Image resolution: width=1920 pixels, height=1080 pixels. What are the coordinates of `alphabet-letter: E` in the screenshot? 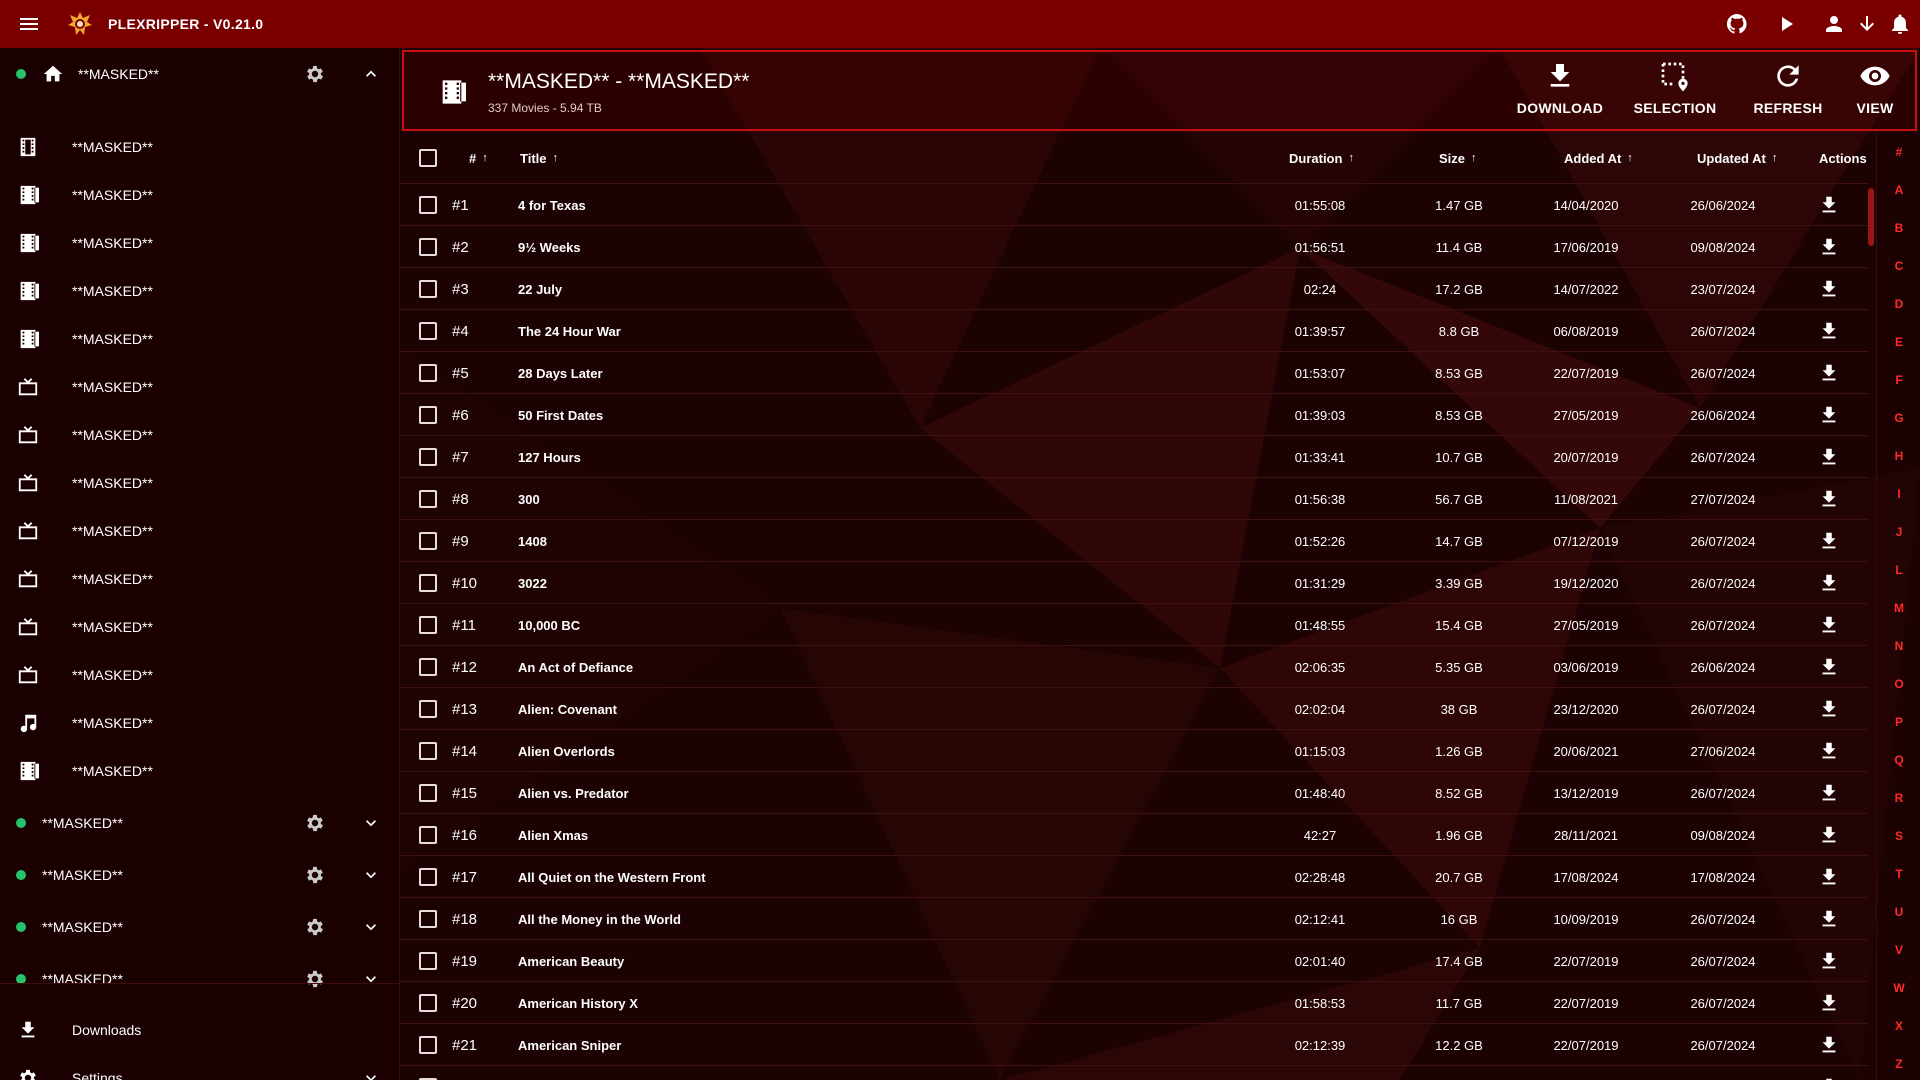 It's located at (1898, 342).